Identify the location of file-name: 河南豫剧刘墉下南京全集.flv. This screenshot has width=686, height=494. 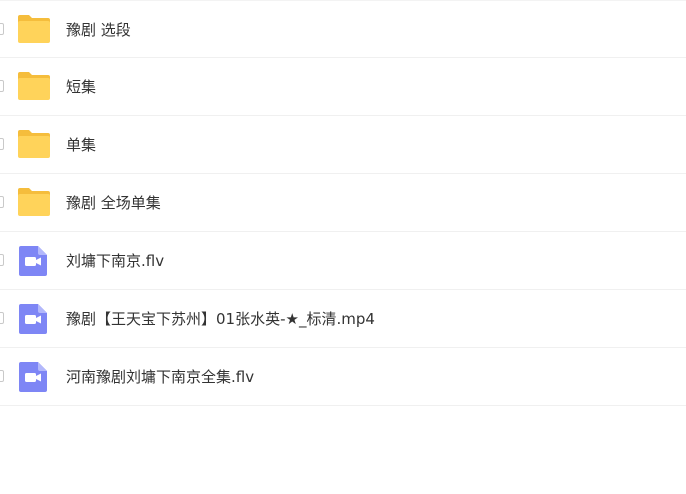
(160, 377).